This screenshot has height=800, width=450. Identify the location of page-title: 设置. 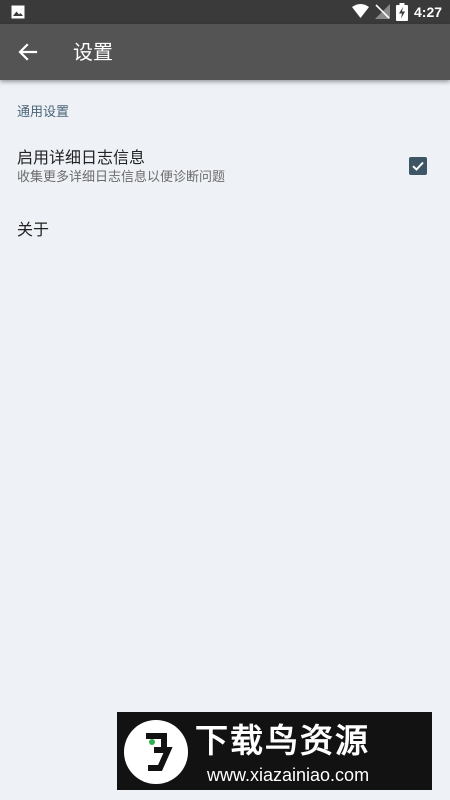
(93, 52).